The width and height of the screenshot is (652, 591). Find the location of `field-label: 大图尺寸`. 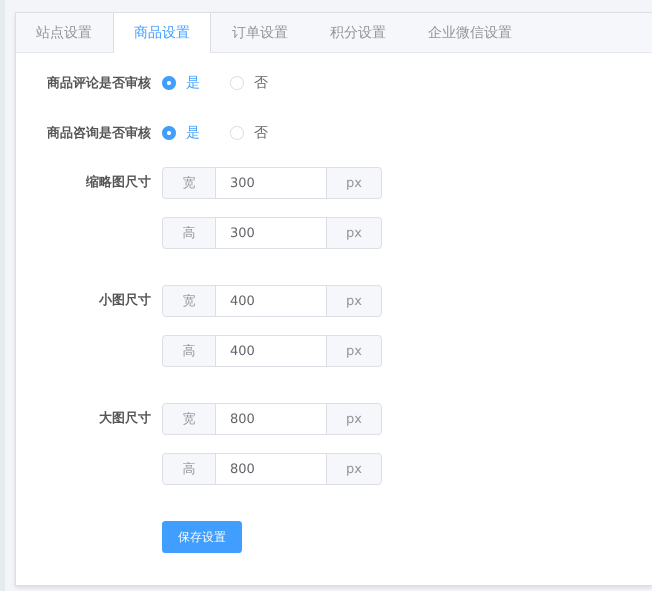

field-label: 大图尺寸 is located at coordinates (125, 419).